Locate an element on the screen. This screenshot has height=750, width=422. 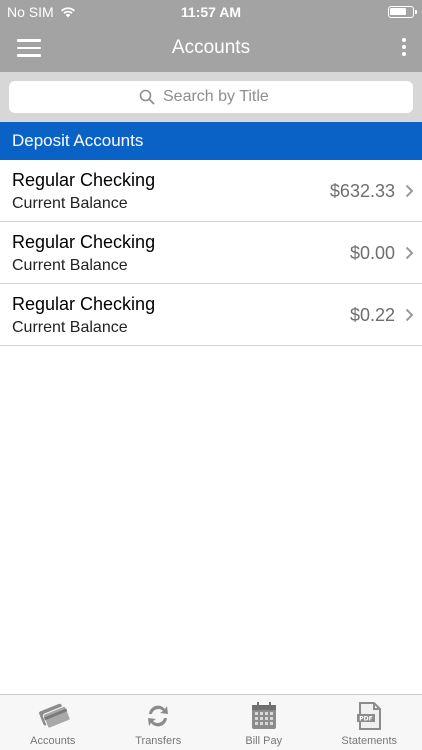
account-balance-amount: $0.22 is located at coordinates (372, 315).